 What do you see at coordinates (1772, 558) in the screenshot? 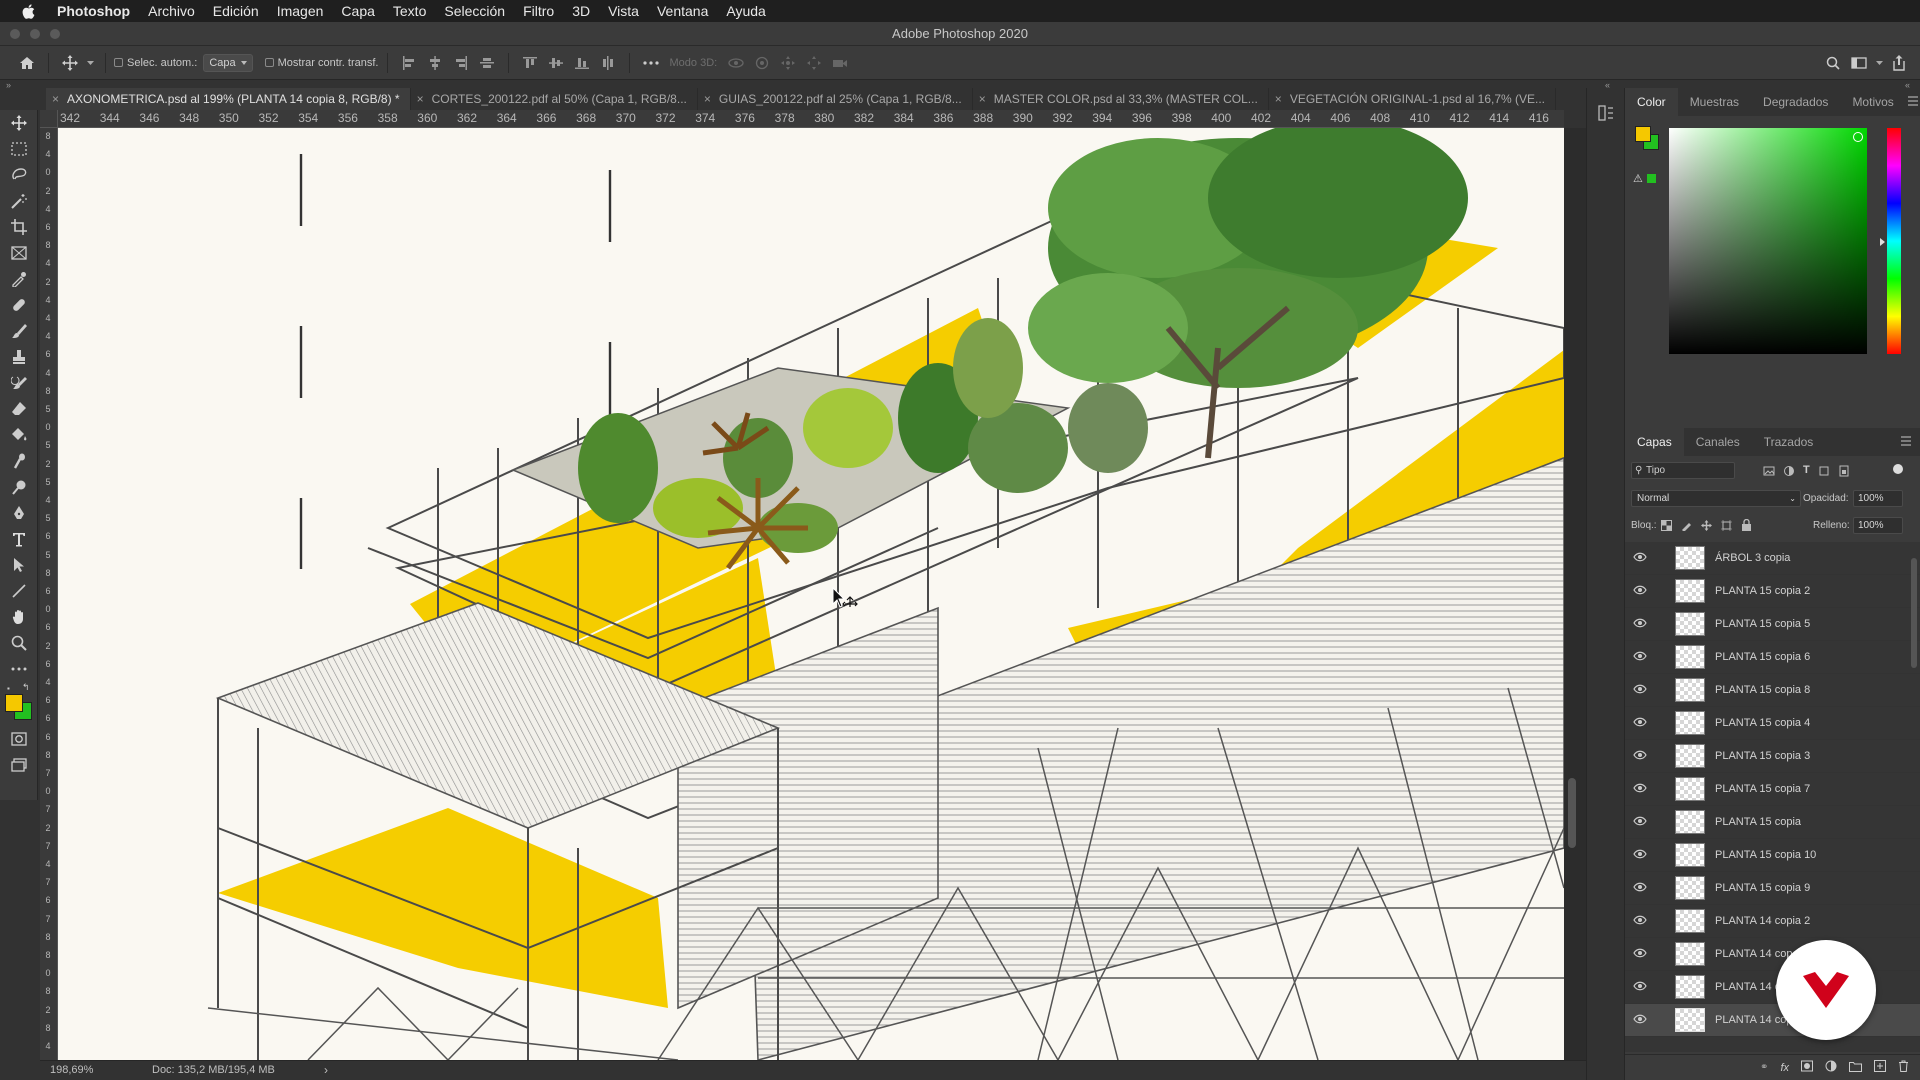
I see `layer-row: ÁRBOL 3 copia` at bounding box center [1772, 558].